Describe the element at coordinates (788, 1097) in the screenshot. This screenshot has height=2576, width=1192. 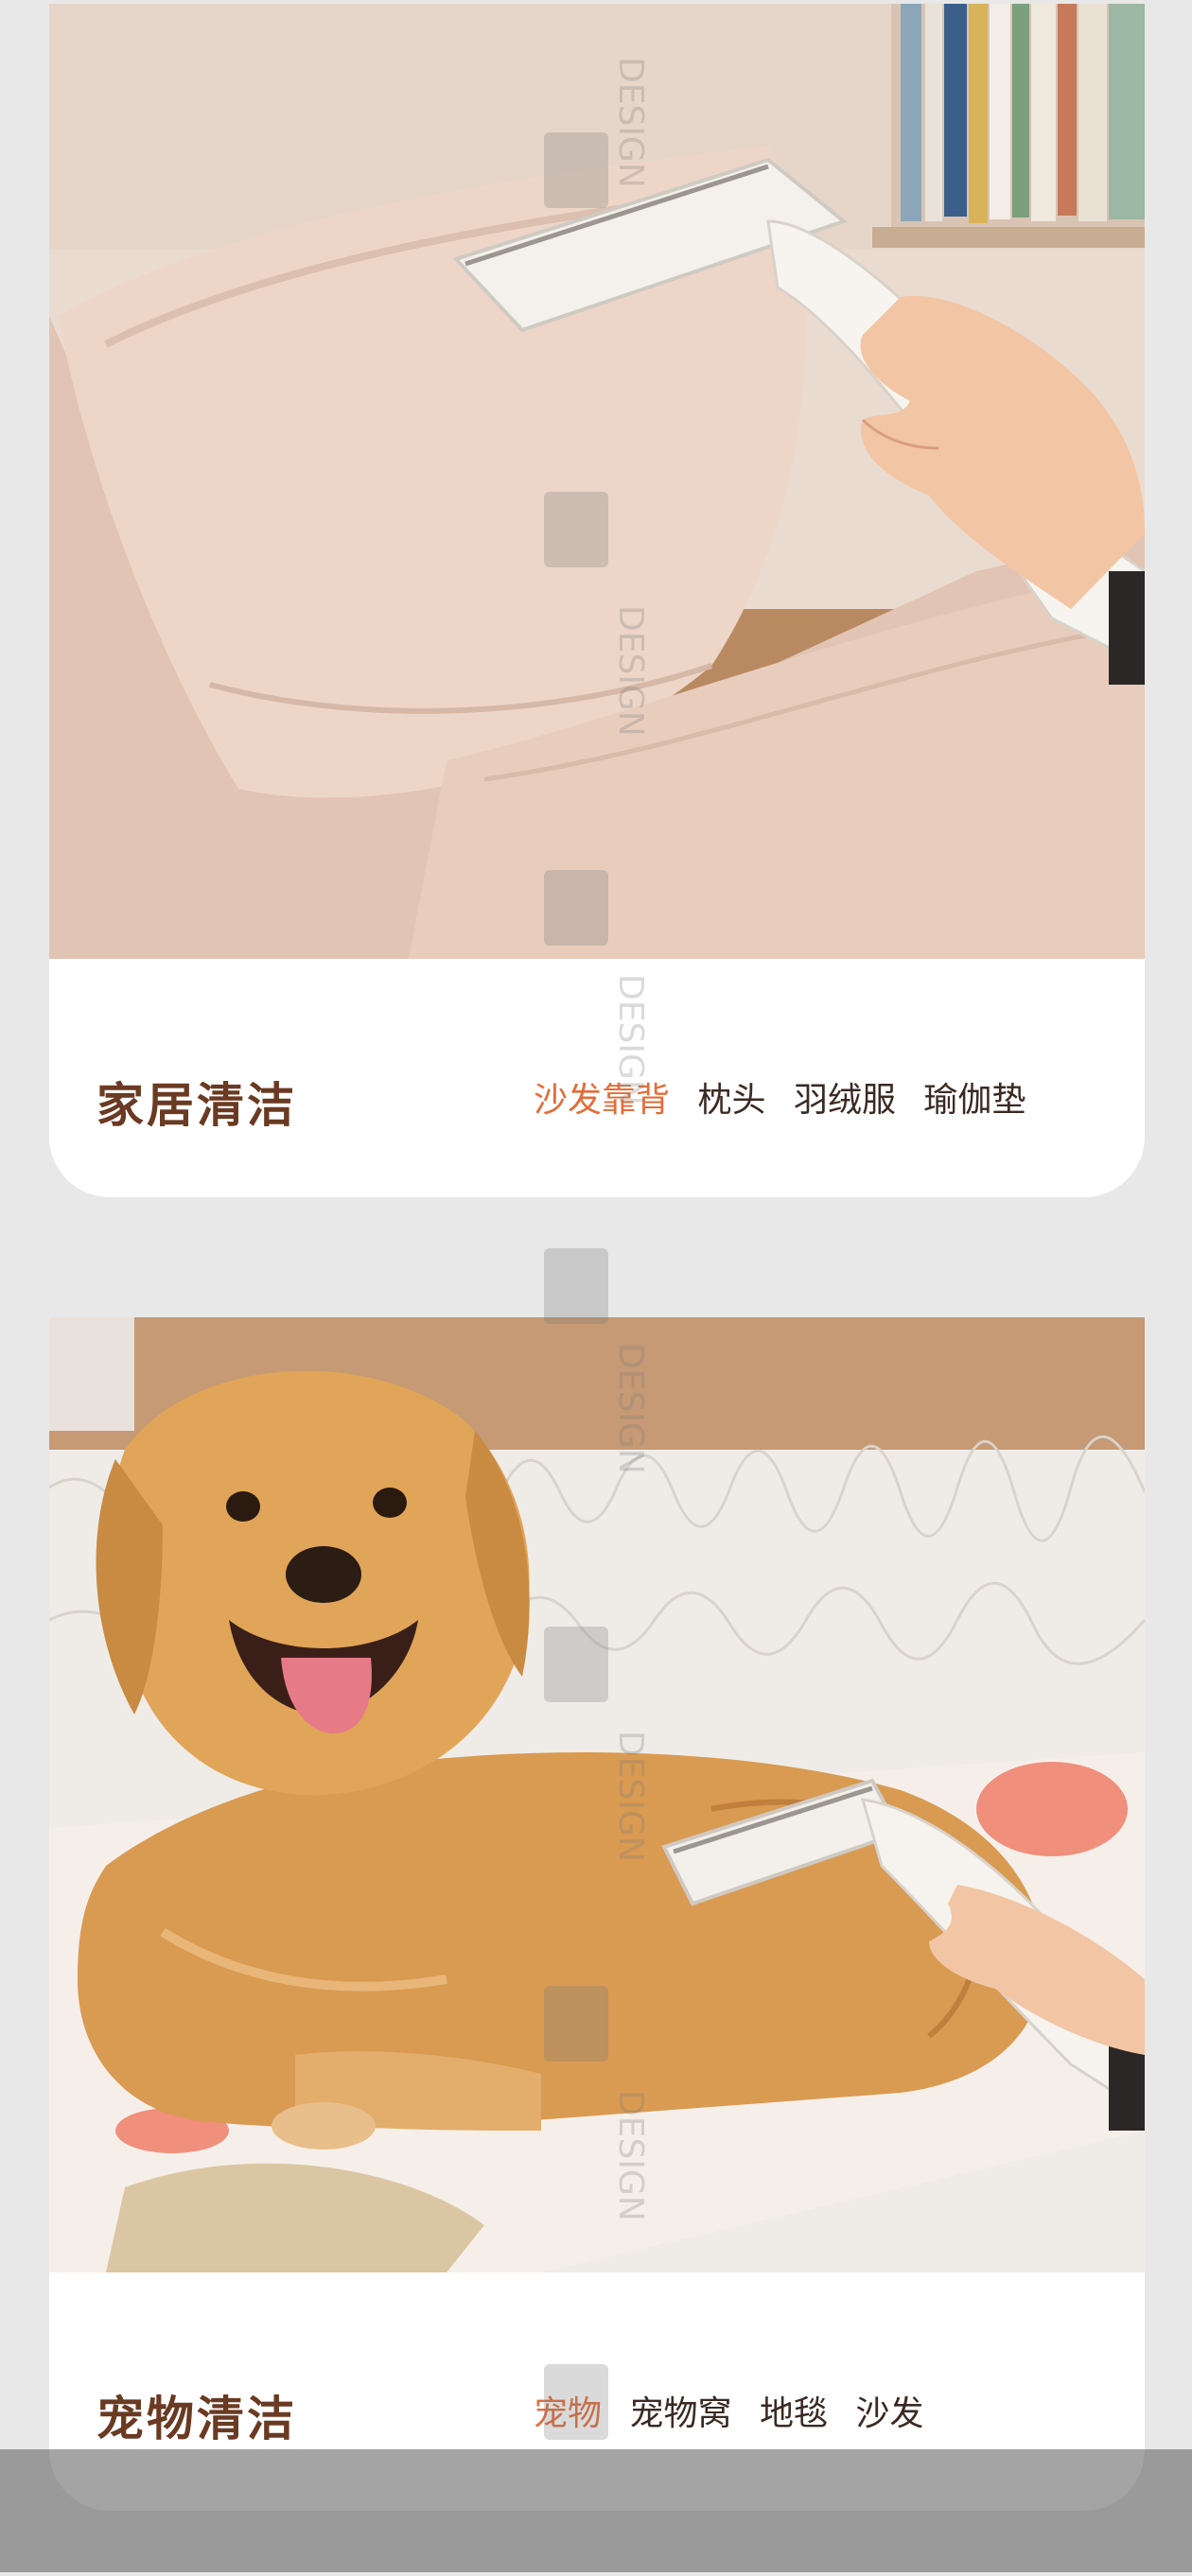
I see `tag-list: 沙发靠背 枕头 羽绒服 瑜伽垫` at that location.